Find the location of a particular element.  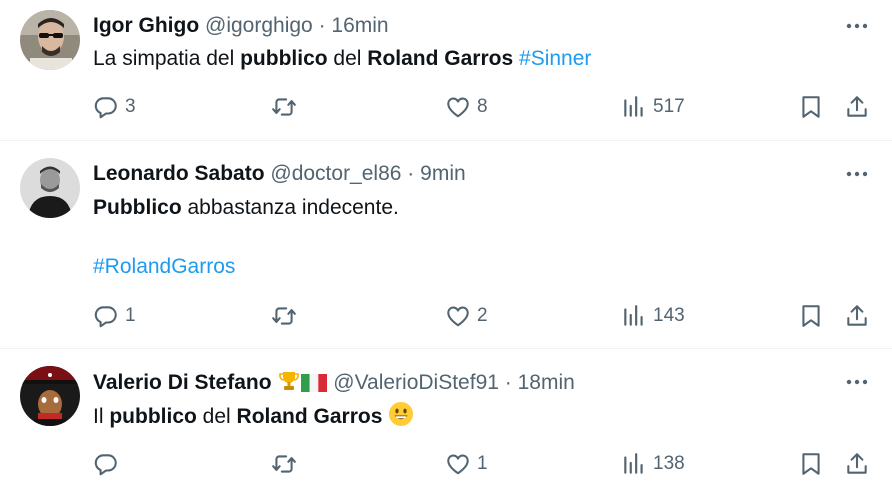

views-button: 143 is located at coordinates (653, 316).